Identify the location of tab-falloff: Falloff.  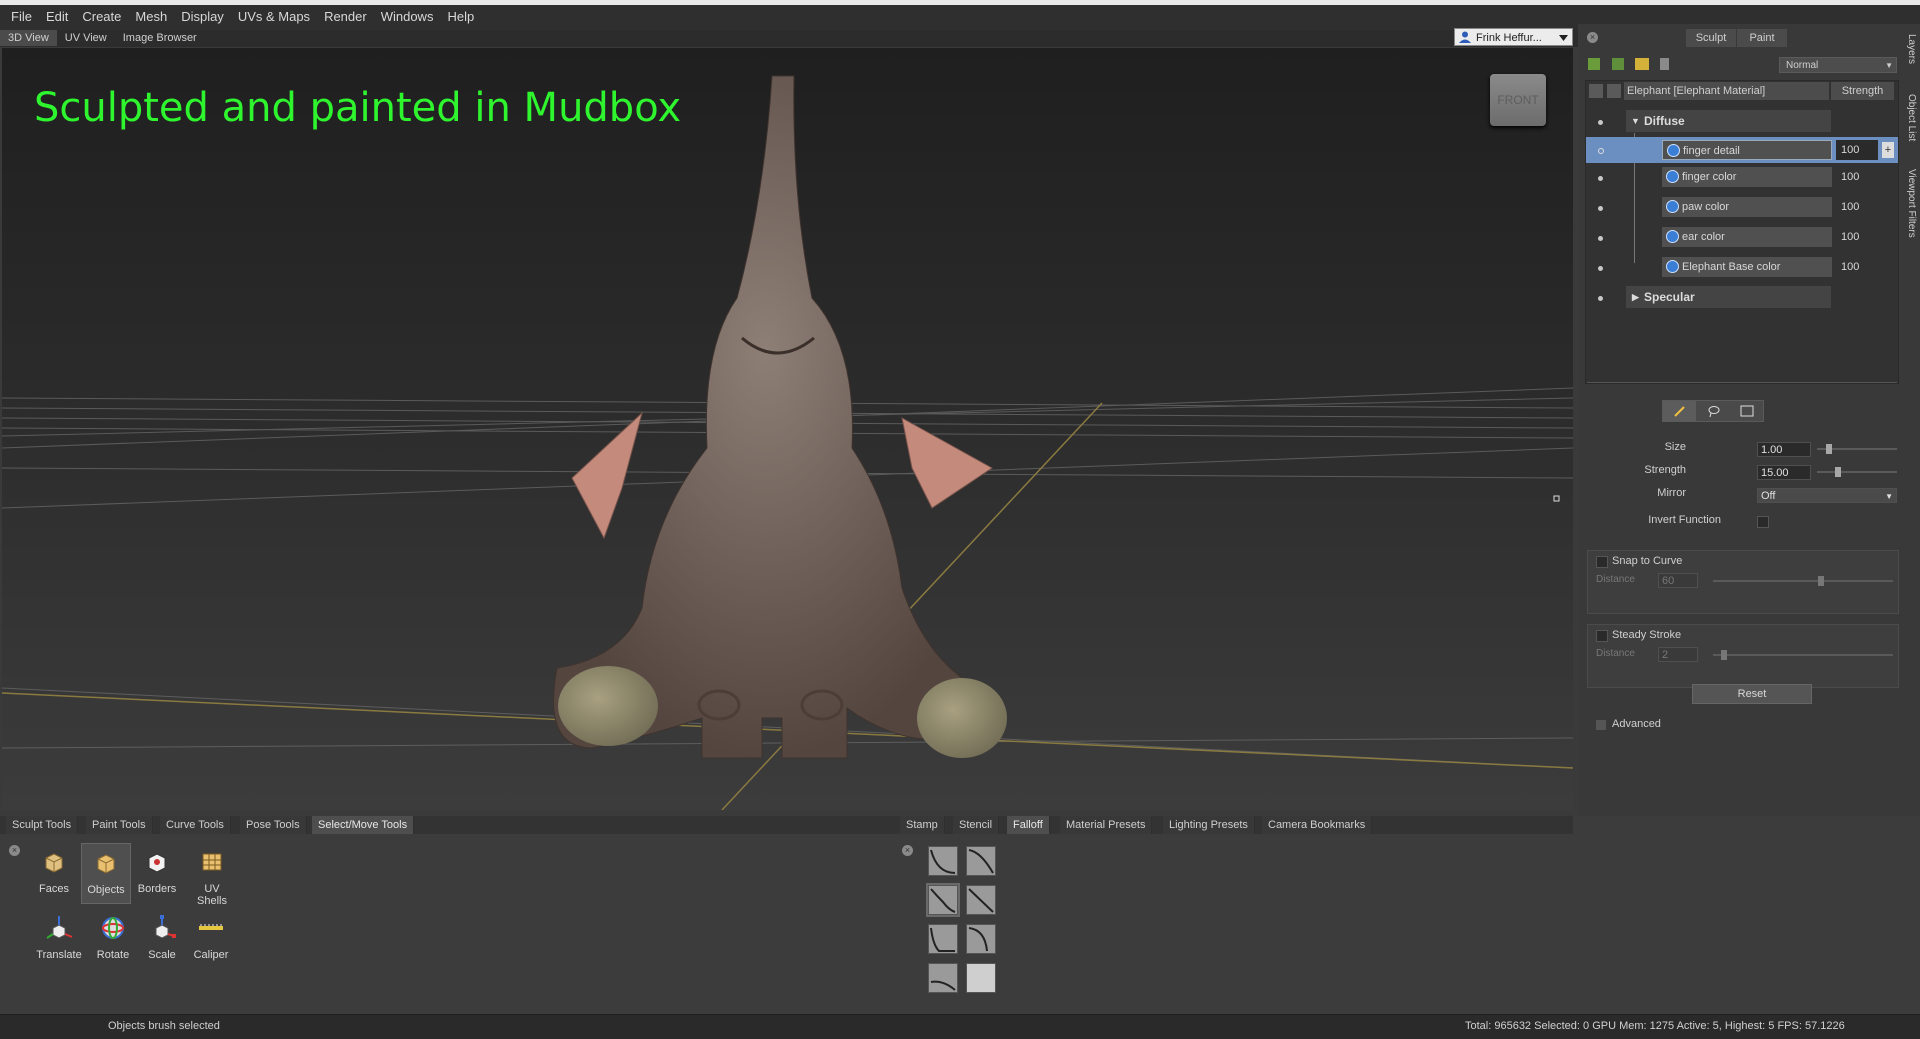
(1028, 825).